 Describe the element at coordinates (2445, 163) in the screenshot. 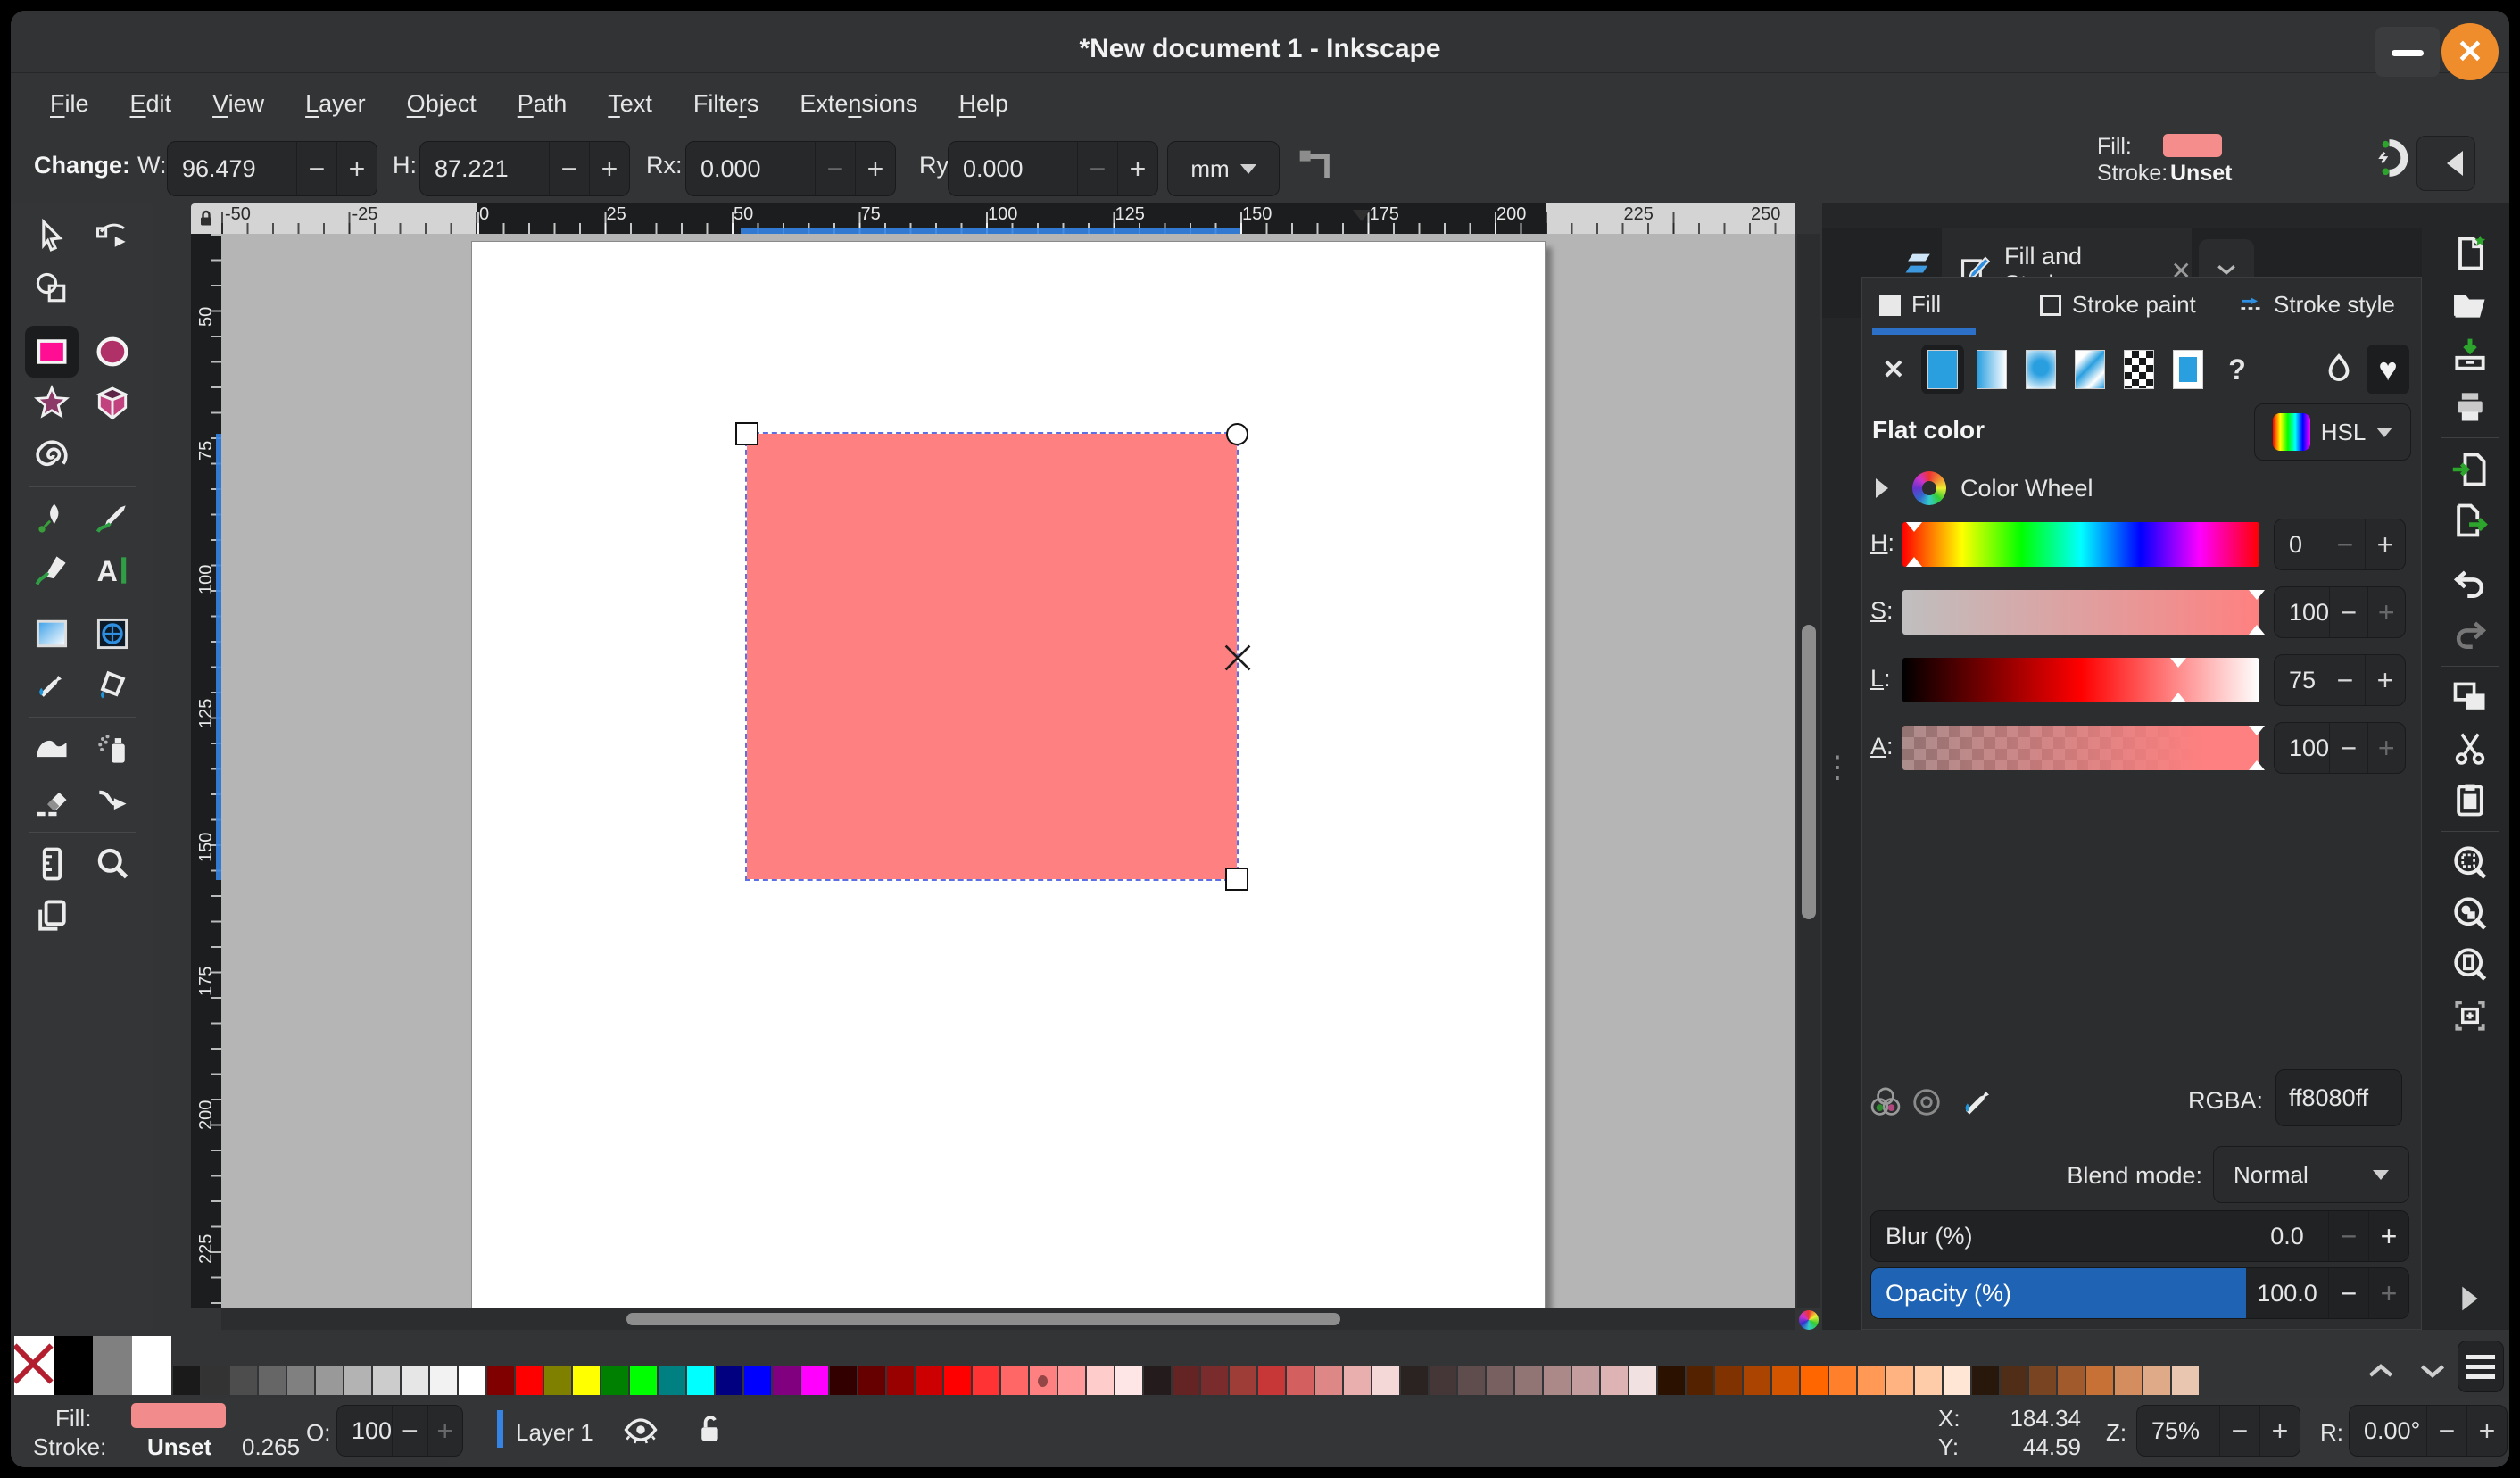

I see `collapse-dock-button` at that location.